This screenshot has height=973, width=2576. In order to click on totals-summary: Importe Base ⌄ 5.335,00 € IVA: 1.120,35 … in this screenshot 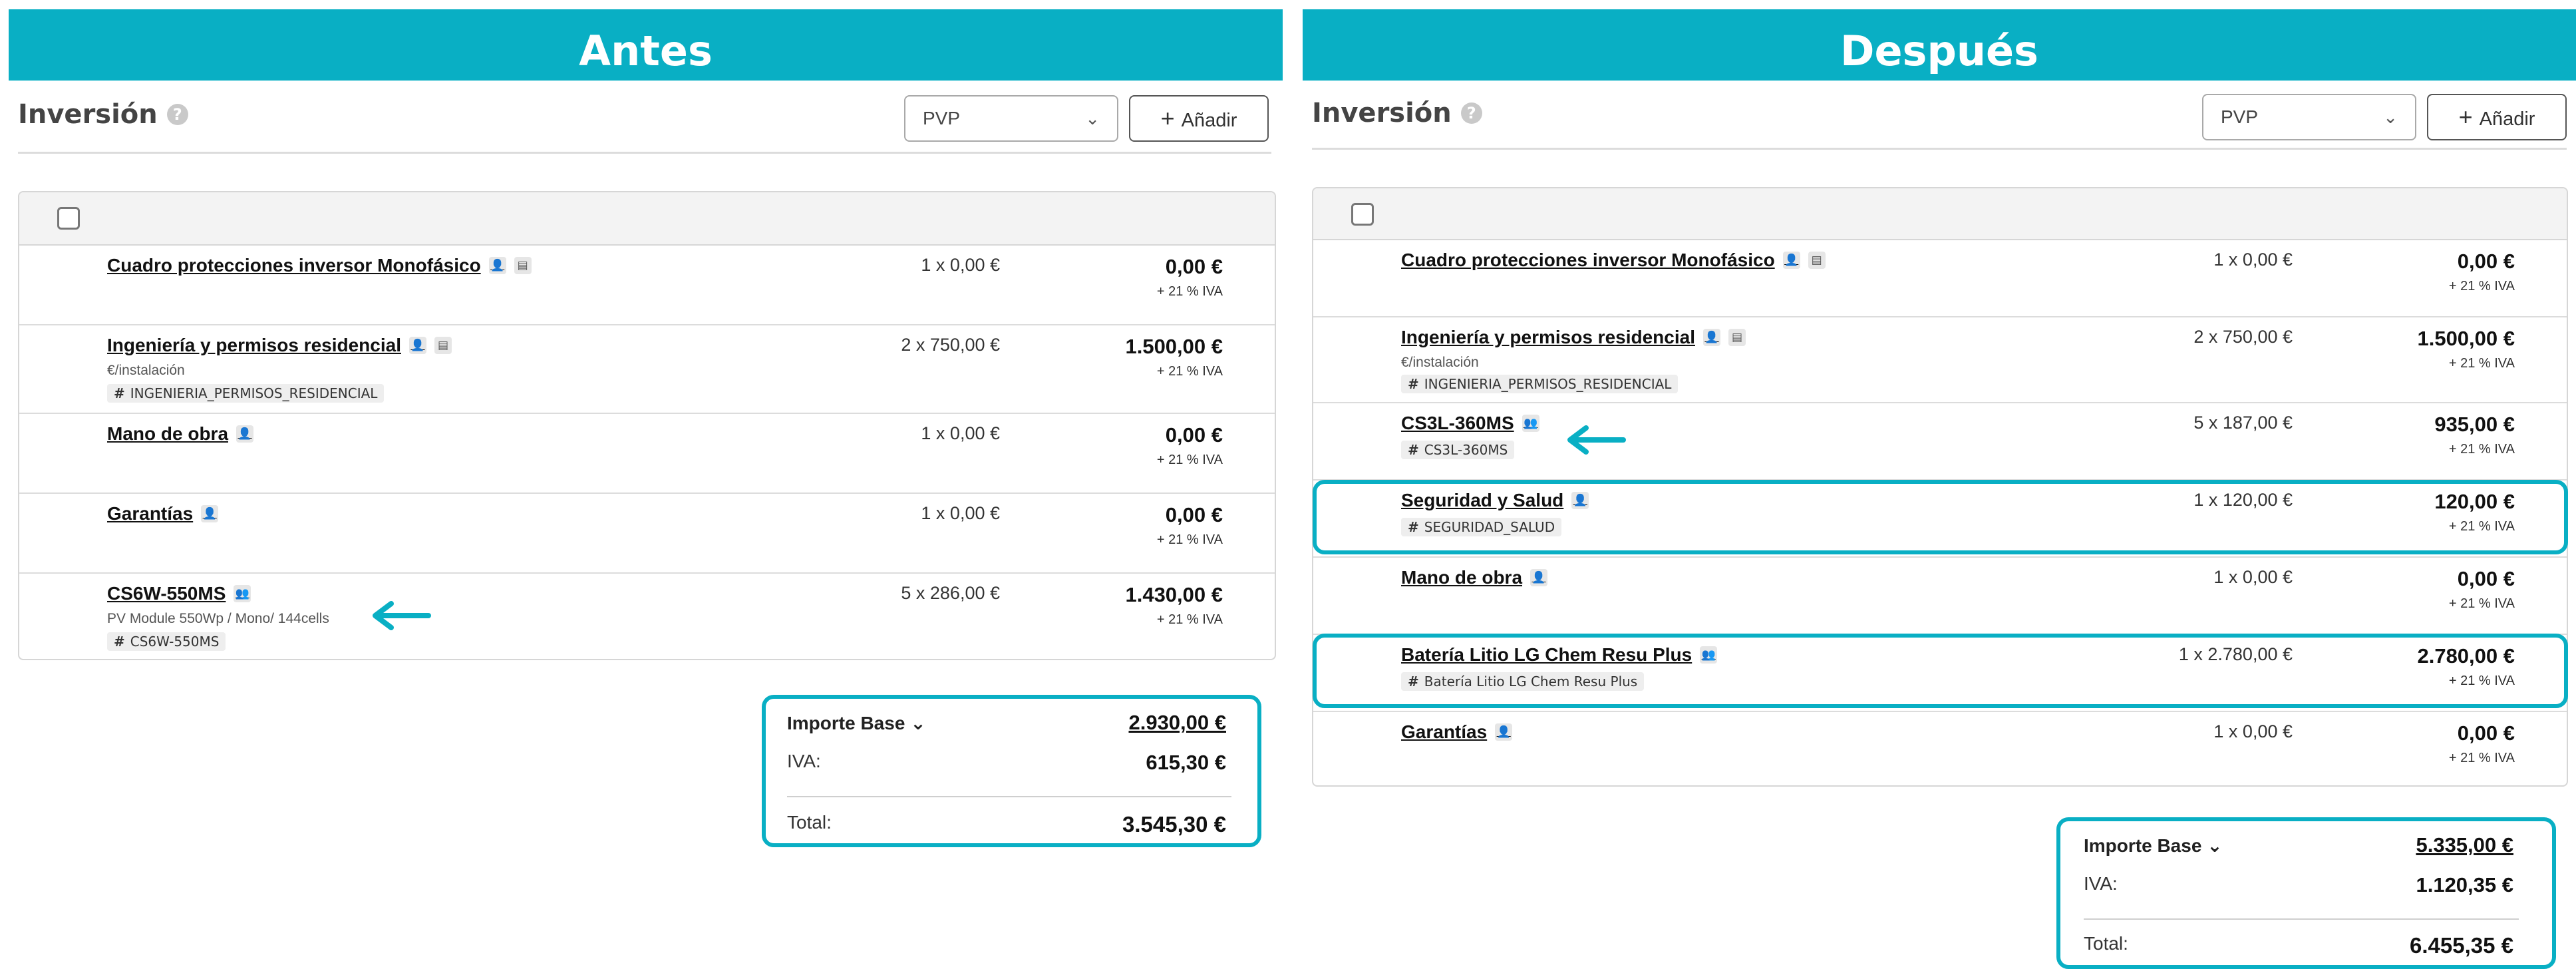, I will do `click(2301, 895)`.